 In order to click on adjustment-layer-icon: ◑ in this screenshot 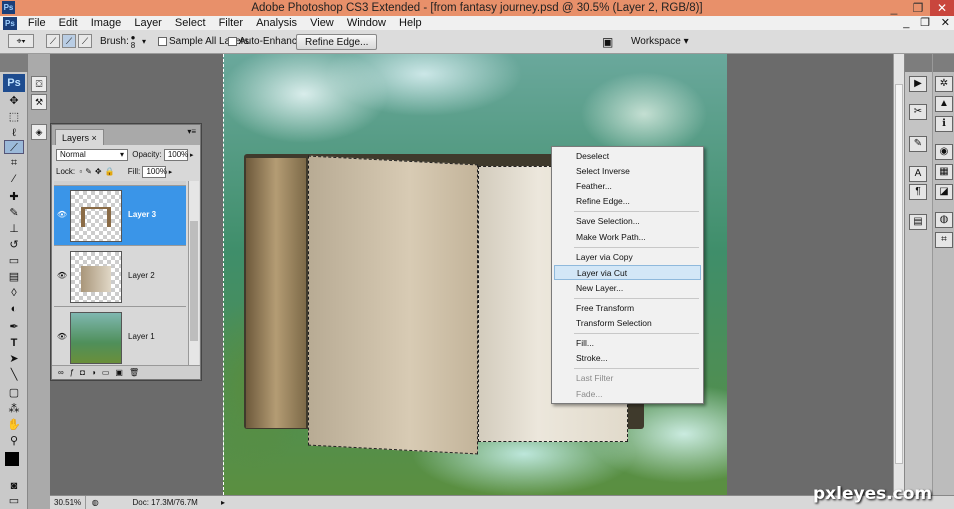, I will do `click(96, 372)`.